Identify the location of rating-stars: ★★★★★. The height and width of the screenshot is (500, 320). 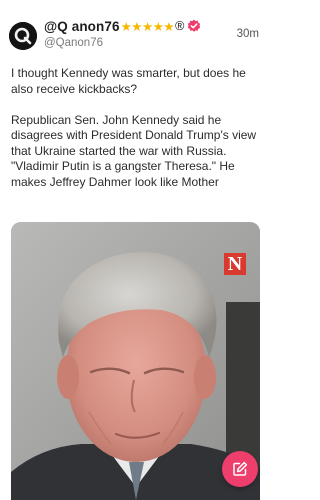
(147, 26).